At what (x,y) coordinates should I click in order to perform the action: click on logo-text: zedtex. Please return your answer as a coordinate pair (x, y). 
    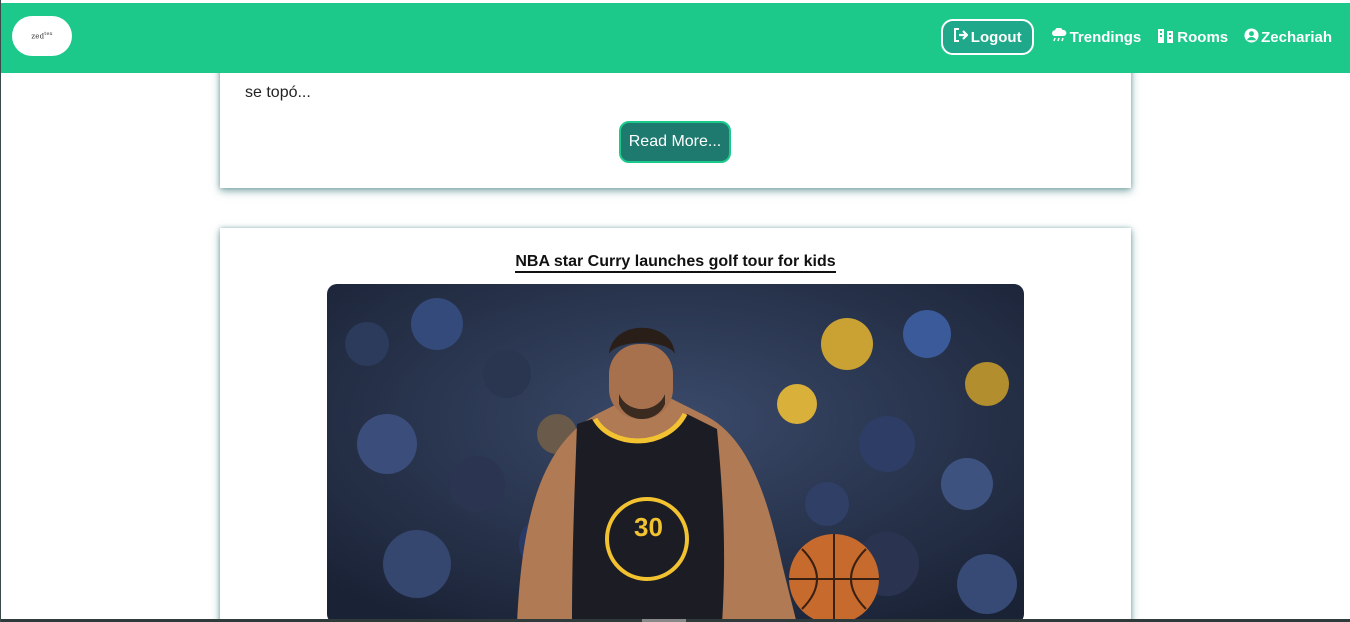
    Looking at the image, I should click on (42, 36).